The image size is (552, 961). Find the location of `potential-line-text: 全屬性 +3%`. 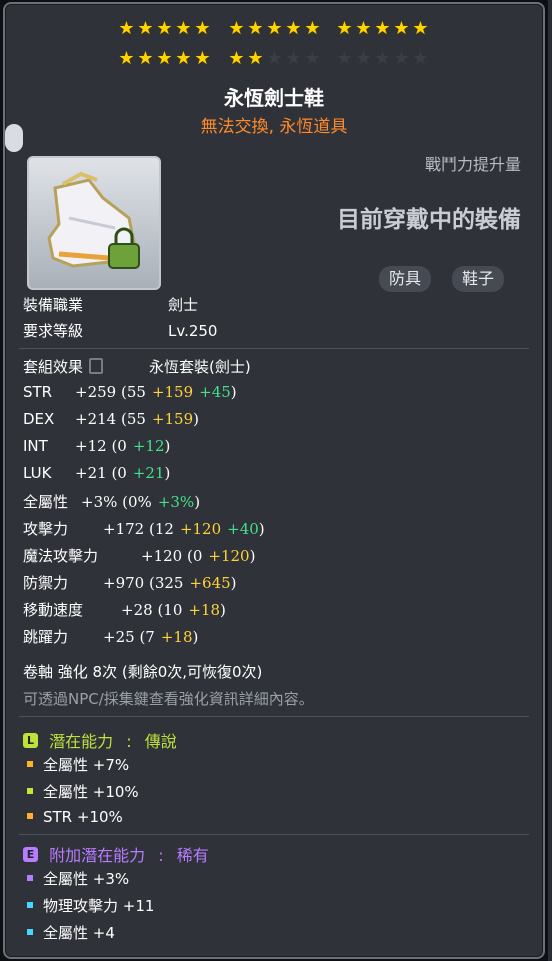

potential-line-text: 全屬性 +3% is located at coordinates (86, 879).